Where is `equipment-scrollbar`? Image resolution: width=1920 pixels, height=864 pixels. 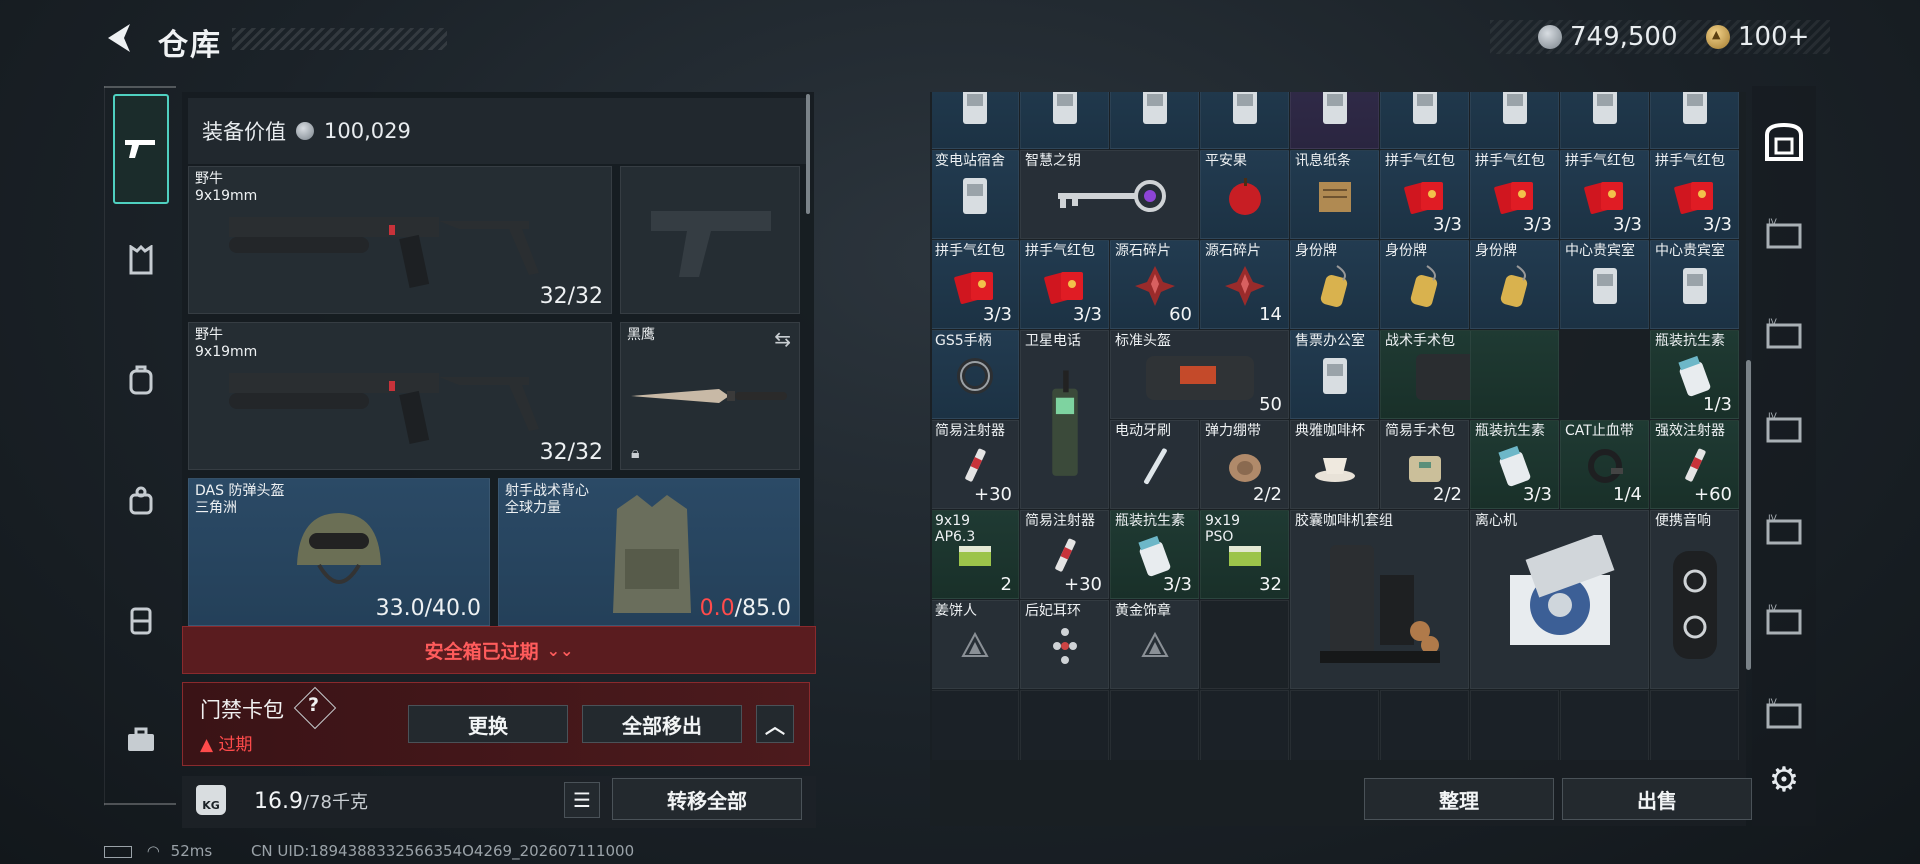 equipment-scrollbar is located at coordinates (808, 154).